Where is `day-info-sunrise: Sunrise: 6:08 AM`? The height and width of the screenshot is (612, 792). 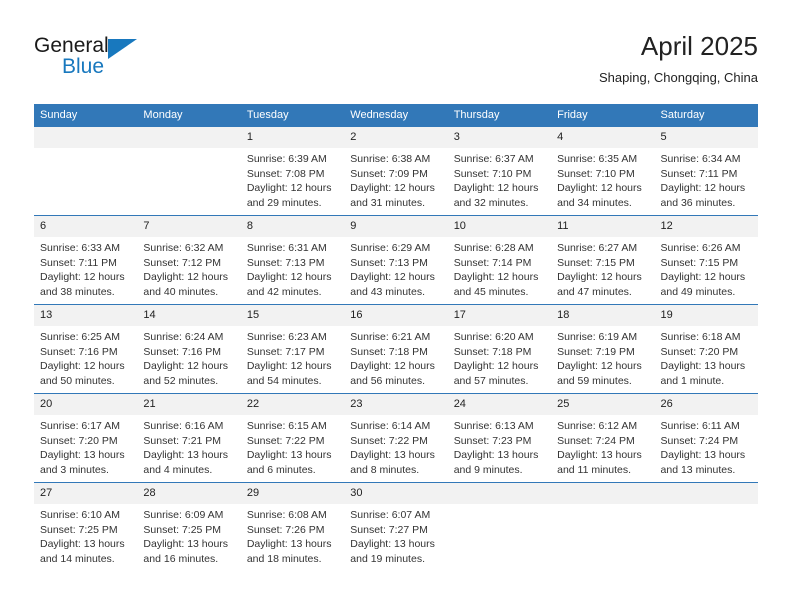 day-info-sunrise: Sunrise: 6:08 AM is located at coordinates (286, 515).